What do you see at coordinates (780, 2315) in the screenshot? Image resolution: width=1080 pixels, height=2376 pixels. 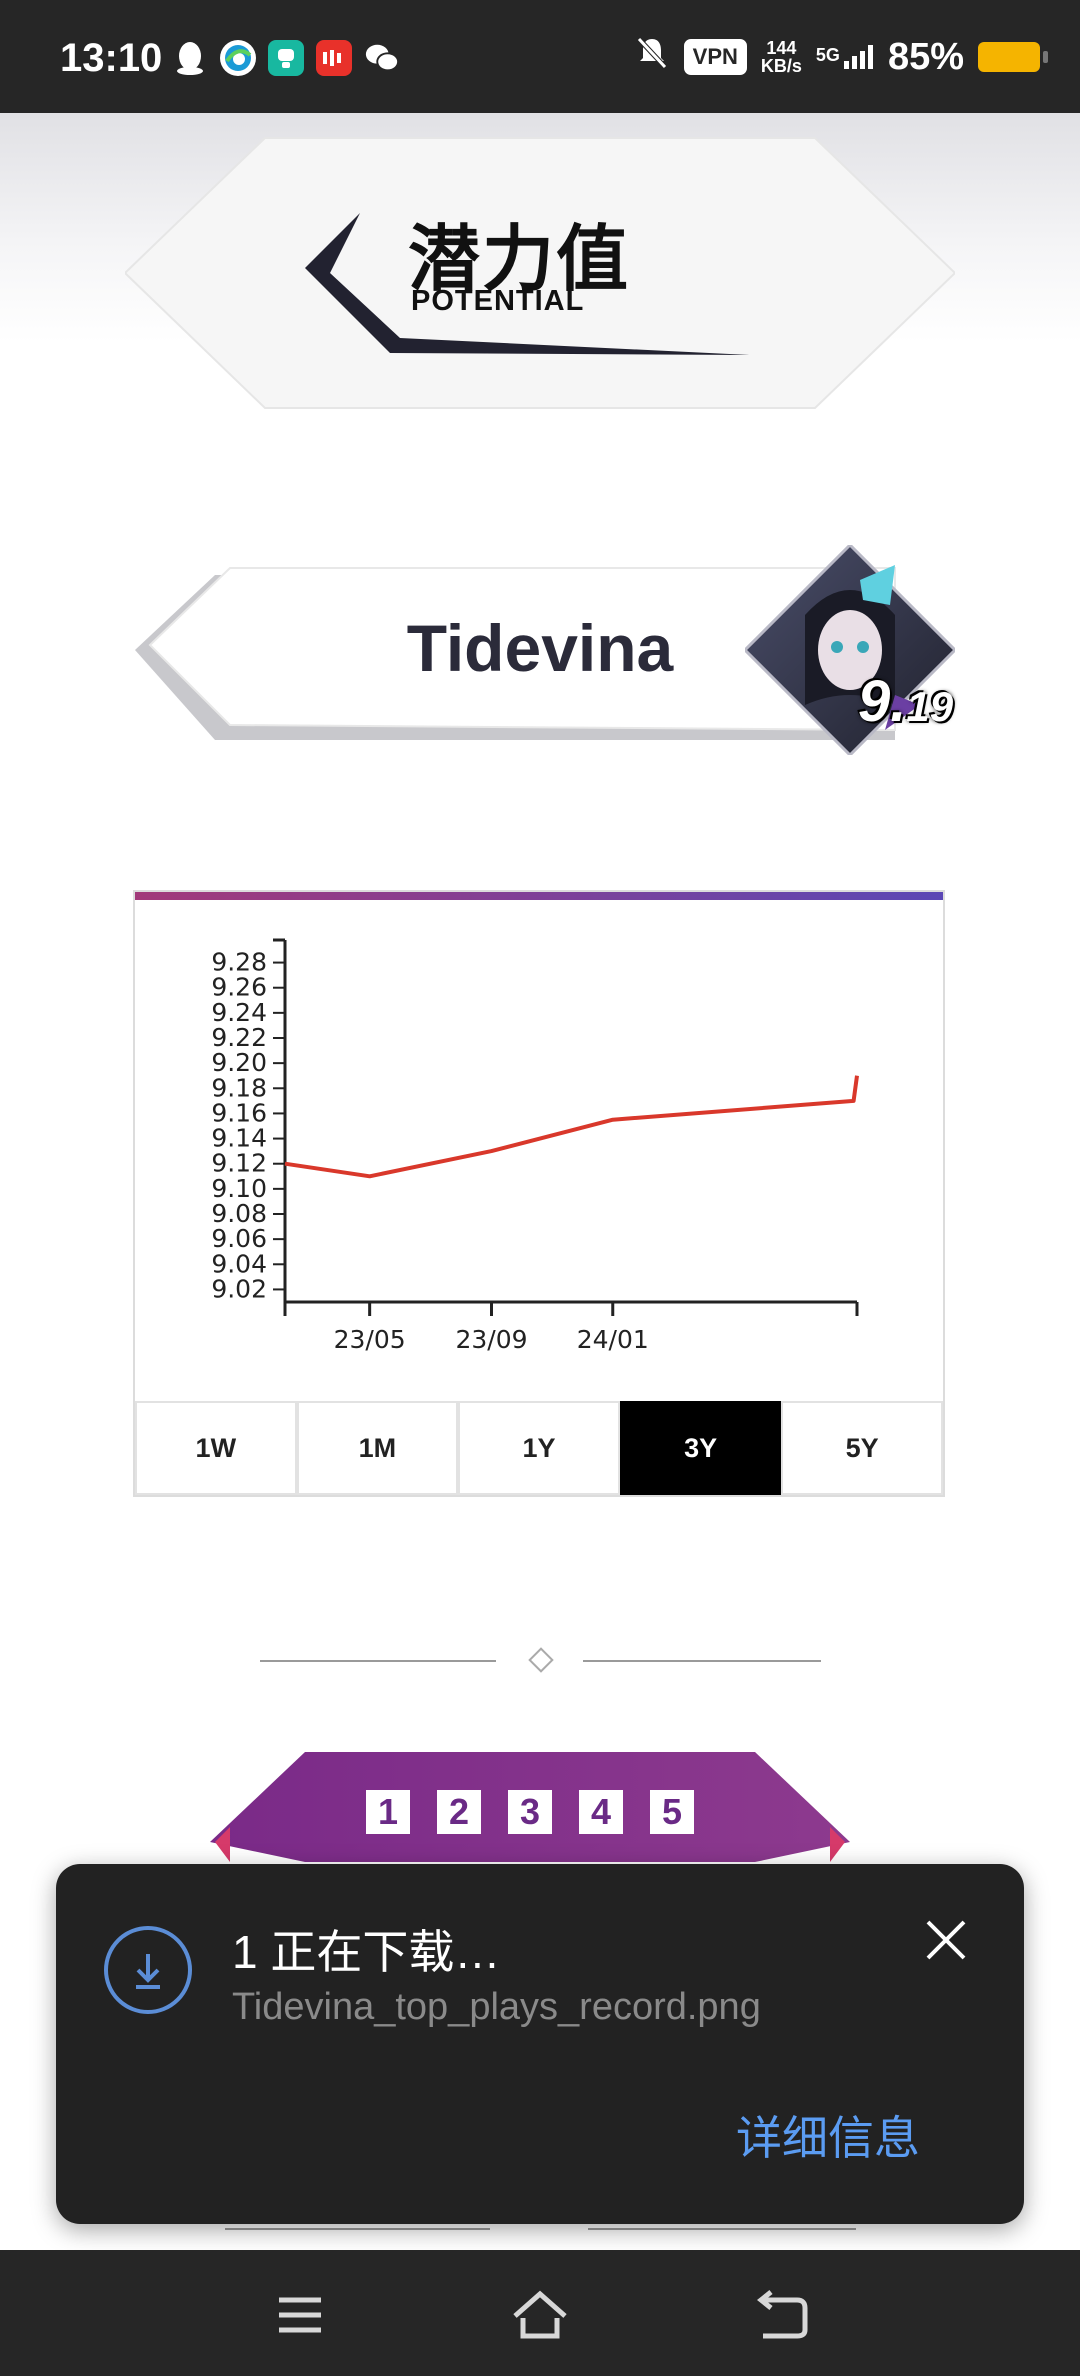 I see `back-icon` at bounding box center [780, 2315].